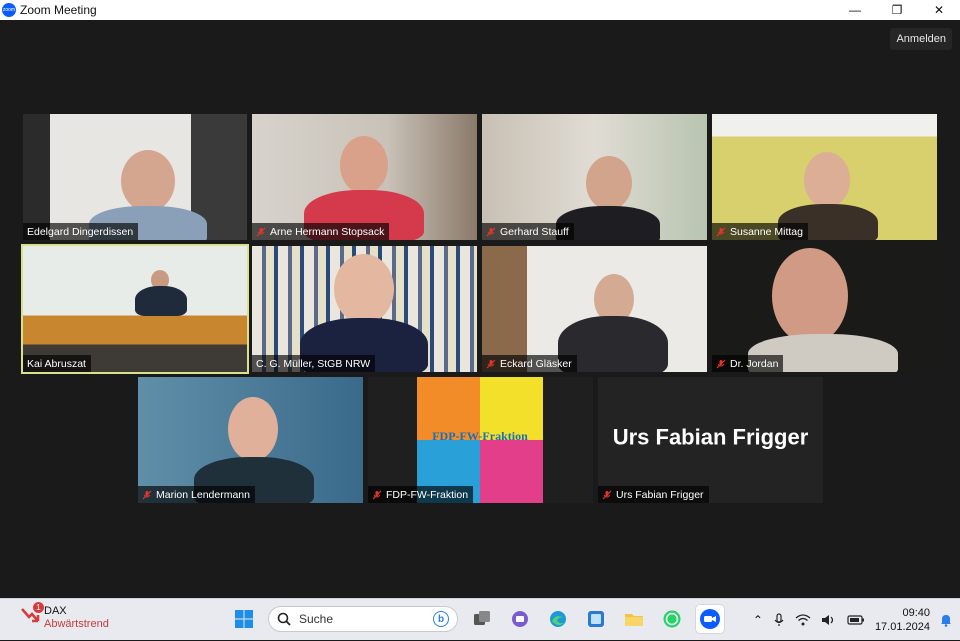 The height and width of the screenshot is (641, 960). Describe the element at coordinates (364, 309) in the screenshot. I see `video-tile: C. G. Müller, StGB NRW` at that location.